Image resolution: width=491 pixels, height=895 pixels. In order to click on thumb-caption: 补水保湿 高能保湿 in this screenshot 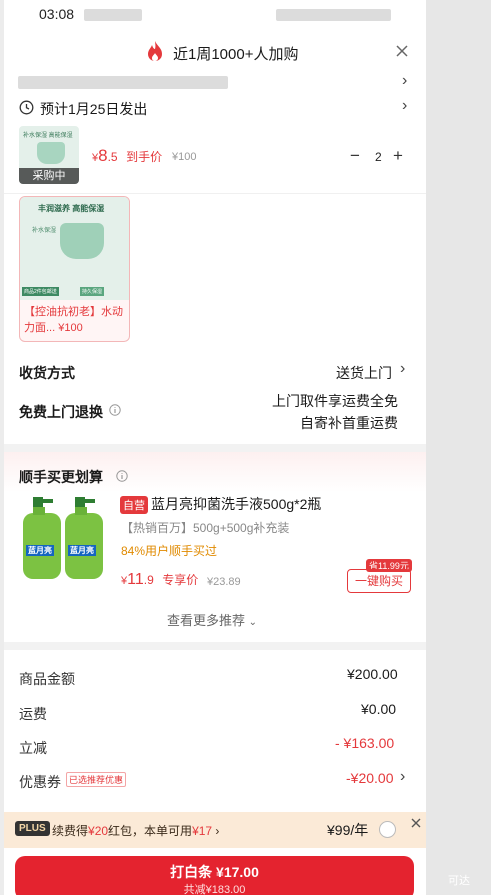, I will do `click(48, 136)`.